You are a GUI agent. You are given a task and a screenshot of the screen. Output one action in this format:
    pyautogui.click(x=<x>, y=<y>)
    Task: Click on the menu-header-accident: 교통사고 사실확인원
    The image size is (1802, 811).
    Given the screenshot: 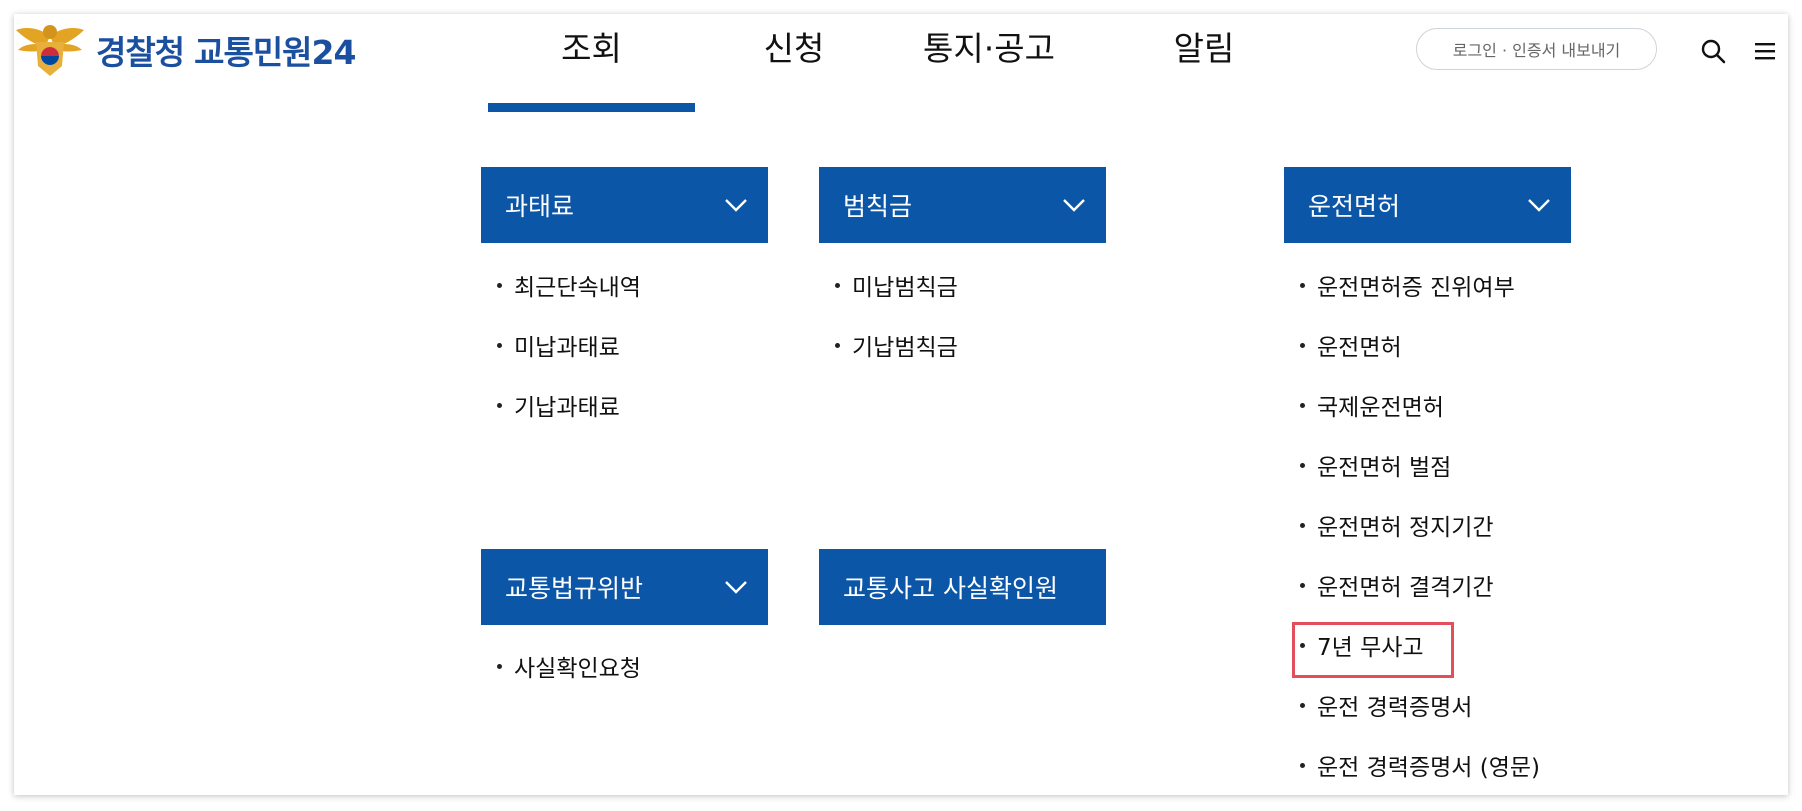 What is the action you would take?
    pyautogui.click(x=962, y=587)
    